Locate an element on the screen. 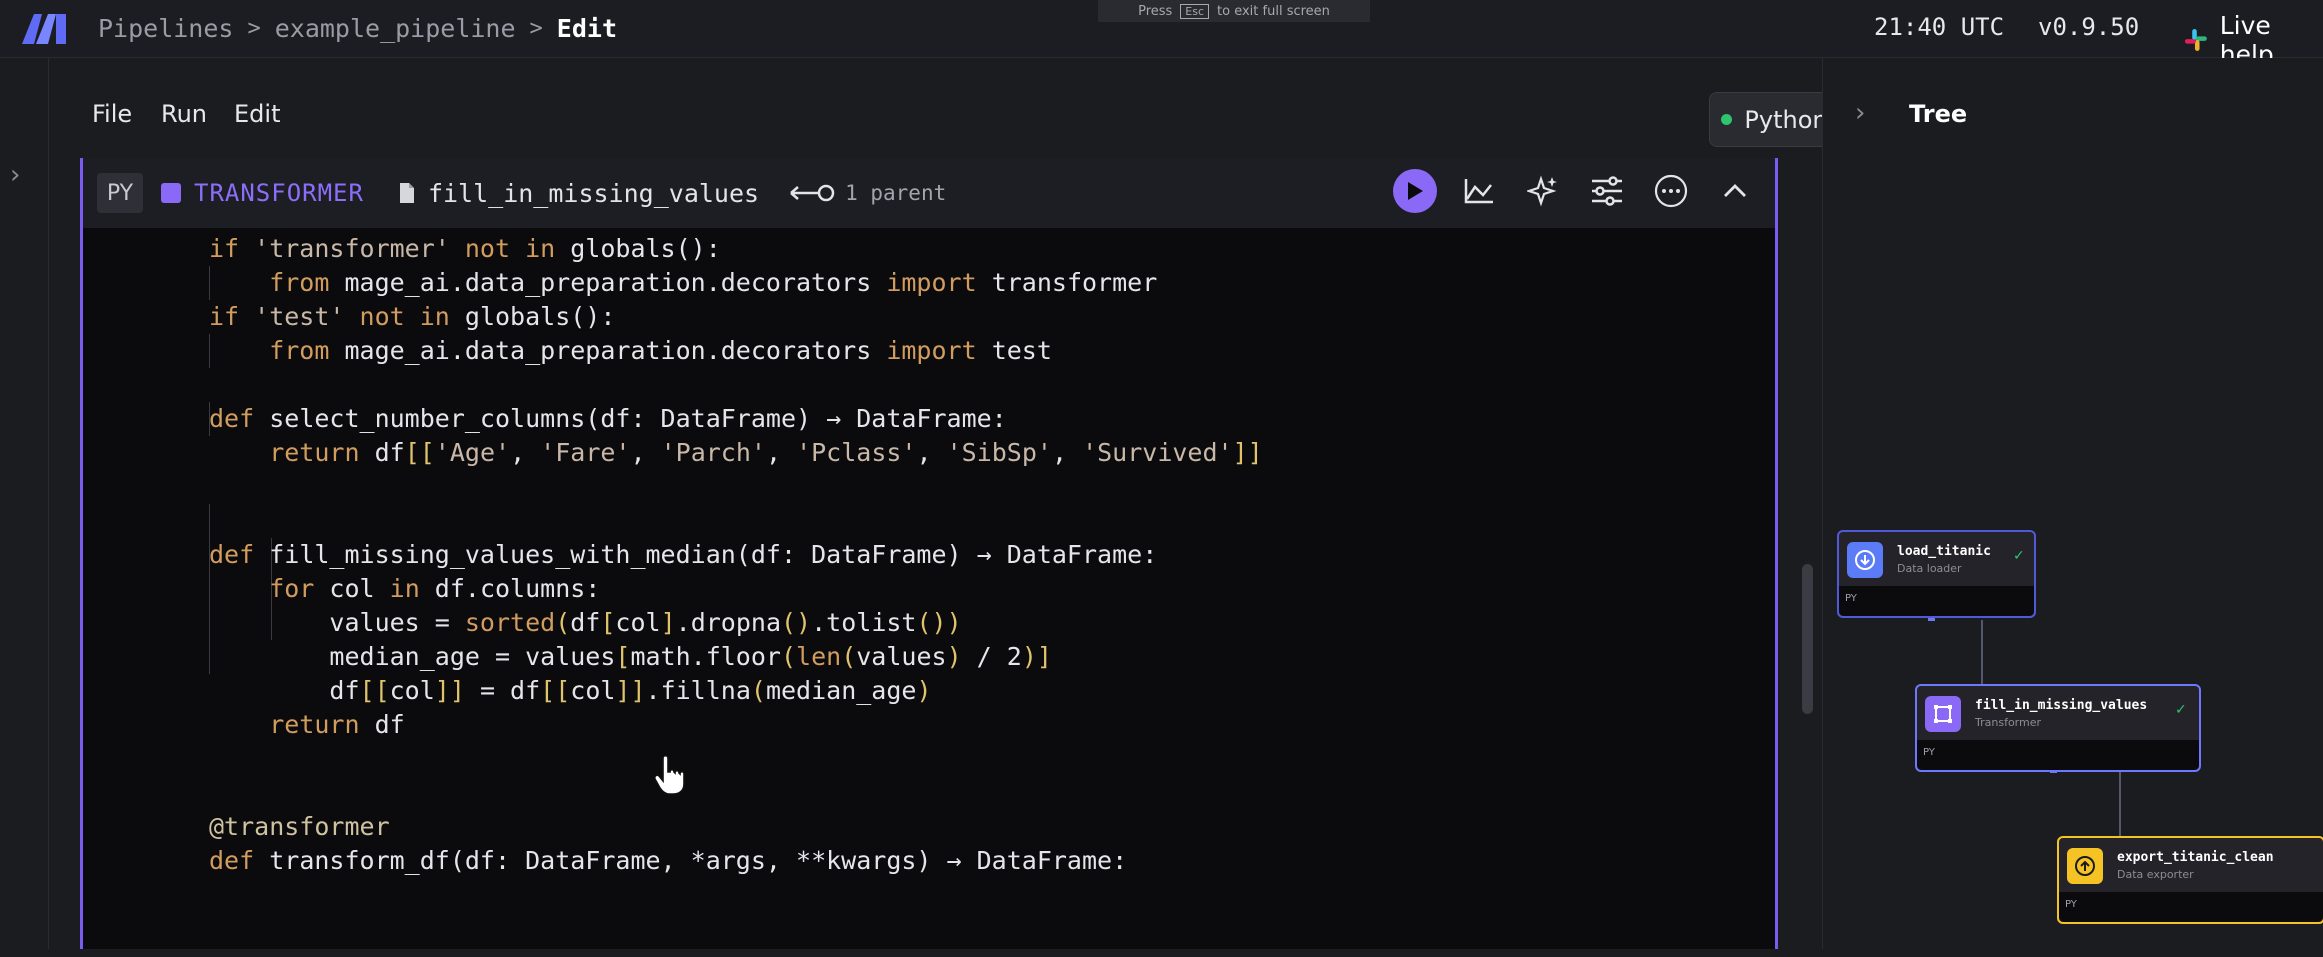 The height and width of the screenshot is (957, 2323). fullscreen-hint-key: Esc is located at coordinates (1195, 11).